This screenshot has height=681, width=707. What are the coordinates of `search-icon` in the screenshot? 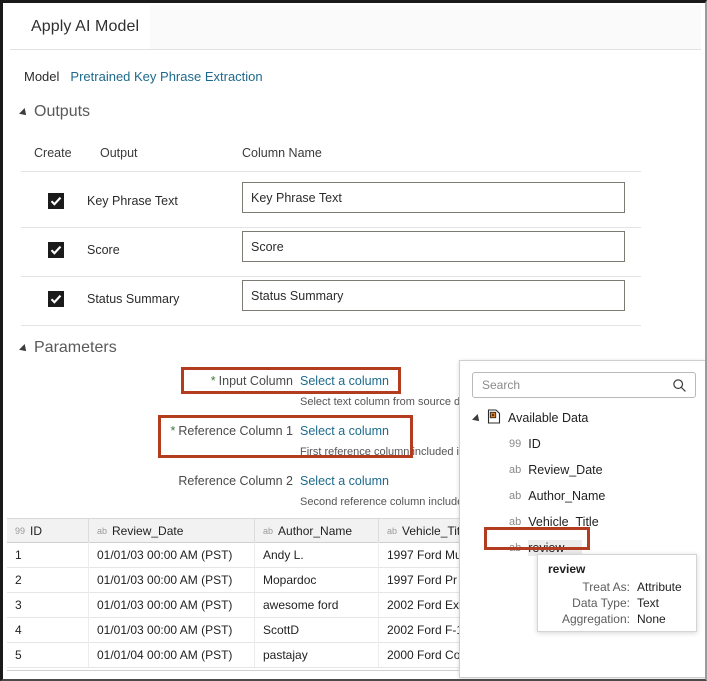 It's located at (679, 387).